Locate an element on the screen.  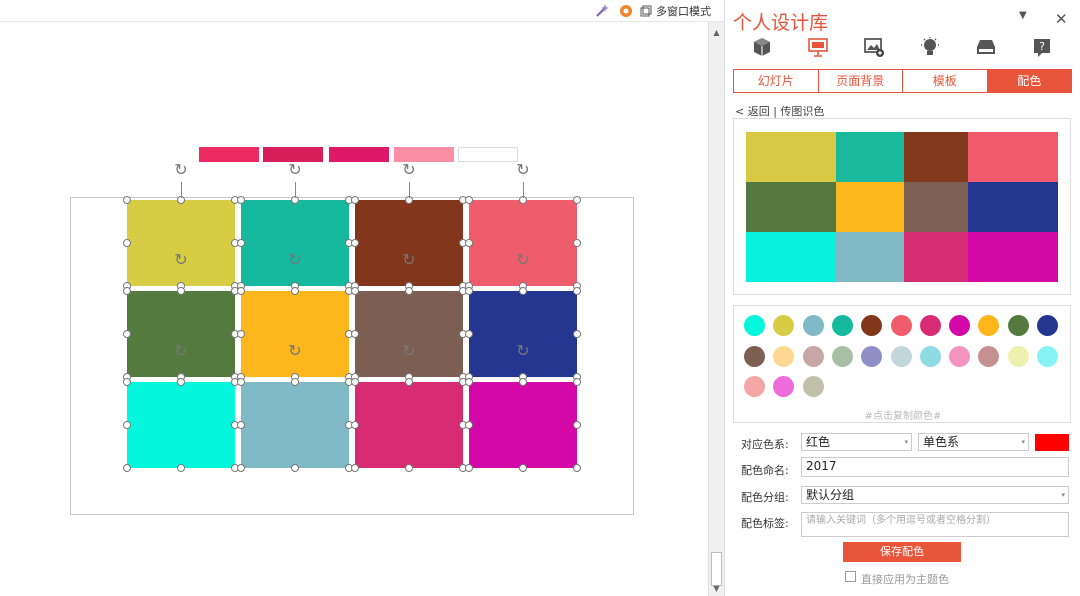
group-select: 默认分组 ▾ is located at coordinates (935, 495).